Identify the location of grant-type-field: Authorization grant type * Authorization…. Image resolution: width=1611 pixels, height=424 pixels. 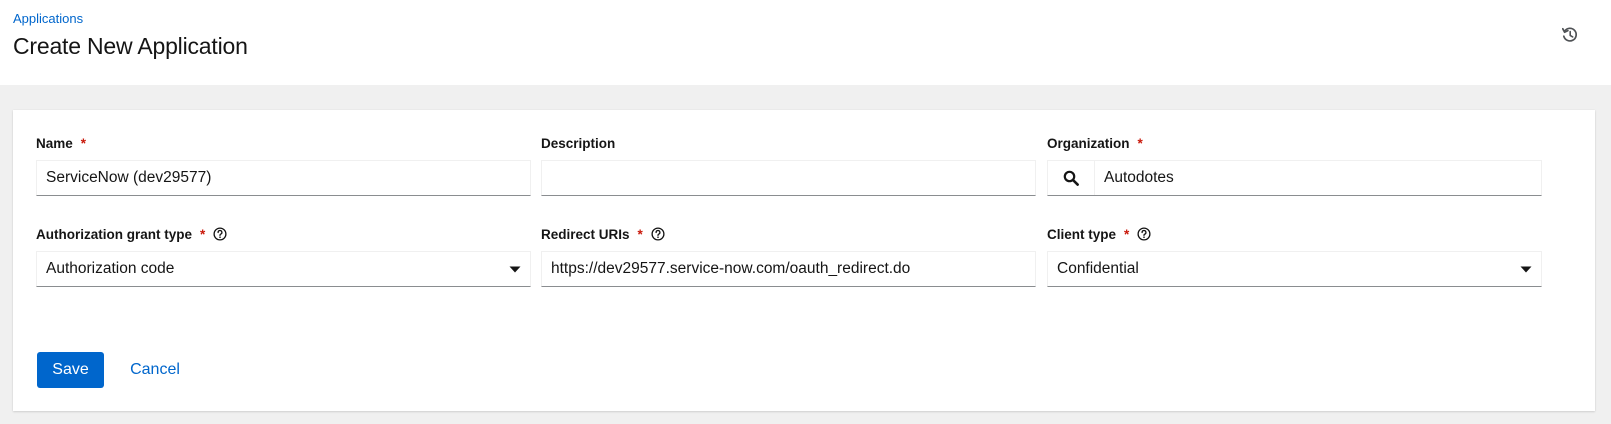
(283, 256).